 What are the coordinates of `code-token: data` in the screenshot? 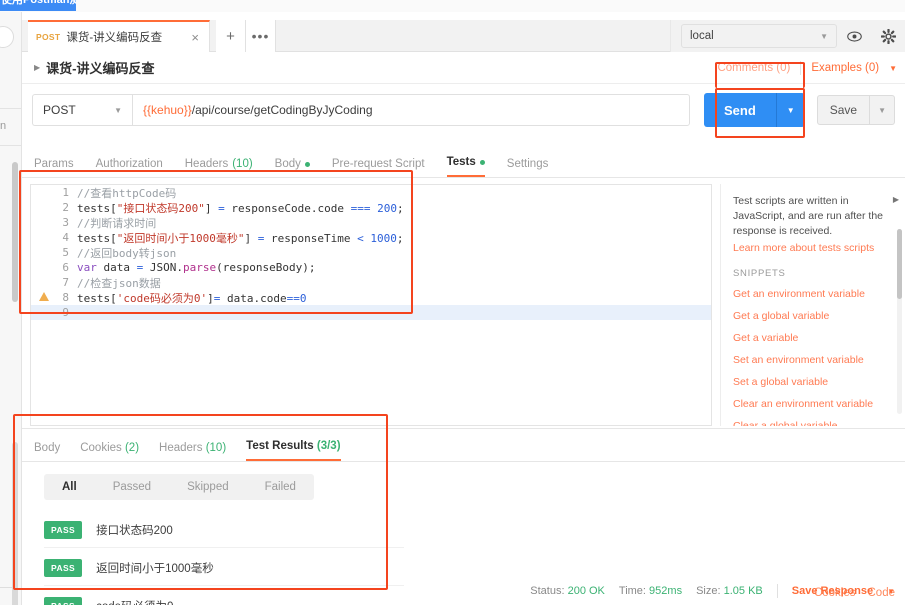 It's located at (116, 267).